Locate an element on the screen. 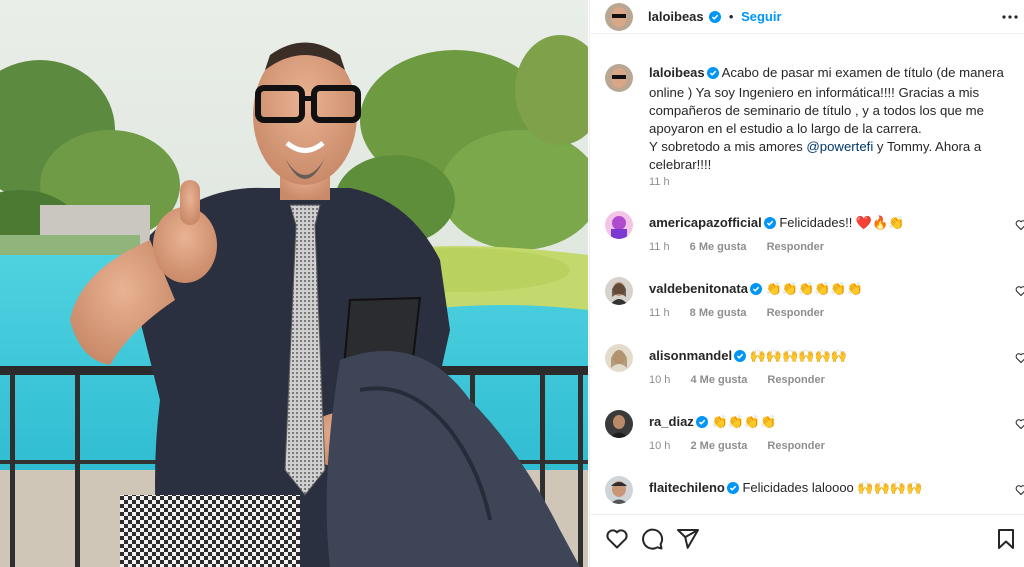  comment-username: valdebenitonata is located at coordinates (698, 288).